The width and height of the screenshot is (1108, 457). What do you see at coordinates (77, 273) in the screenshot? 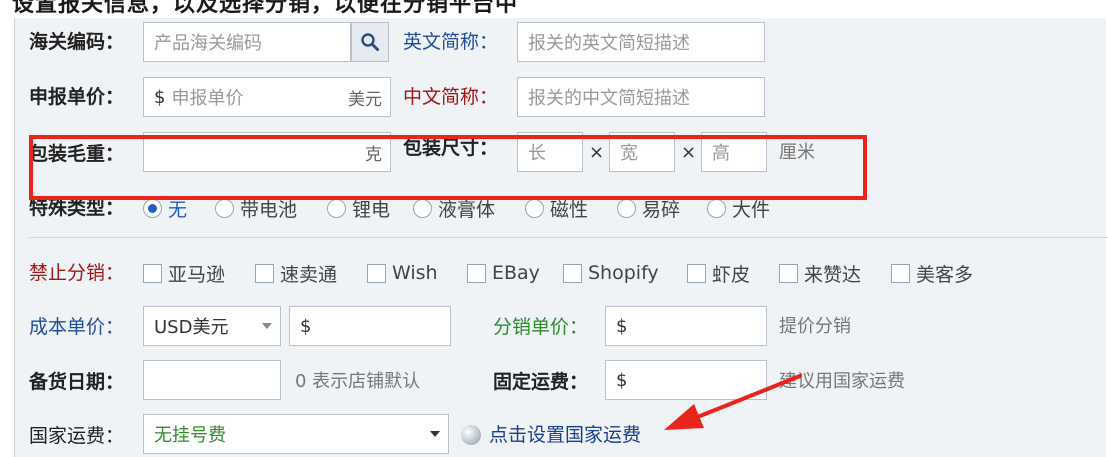
I see `forbid-distribution-label: 禁止分销：` at bounding box center [77, 273].